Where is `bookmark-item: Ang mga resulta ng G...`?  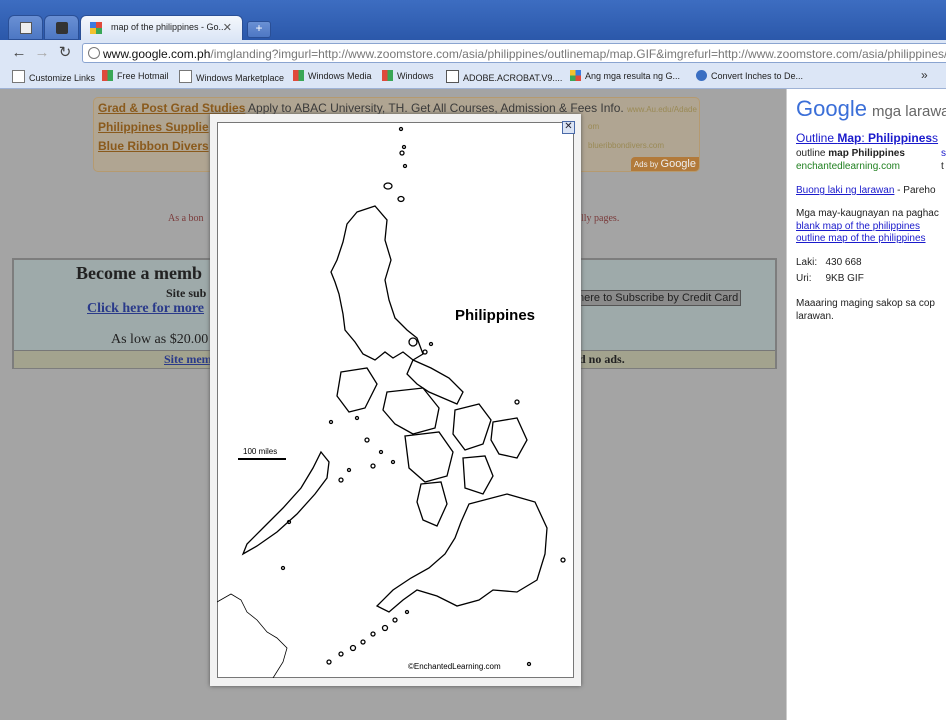
bookmark-item: Ang mga resulta ng G... is located at coordinates (625, 77).